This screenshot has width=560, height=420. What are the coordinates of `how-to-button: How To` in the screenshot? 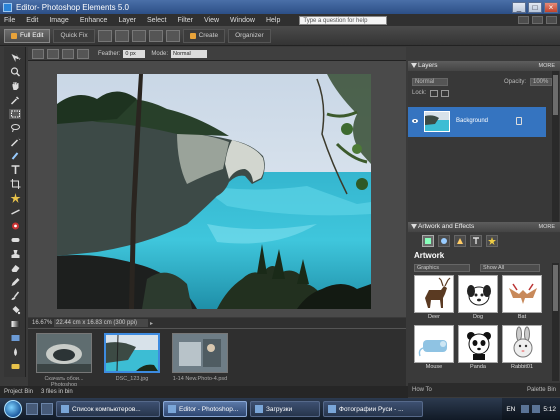 It's located at (422, 390).